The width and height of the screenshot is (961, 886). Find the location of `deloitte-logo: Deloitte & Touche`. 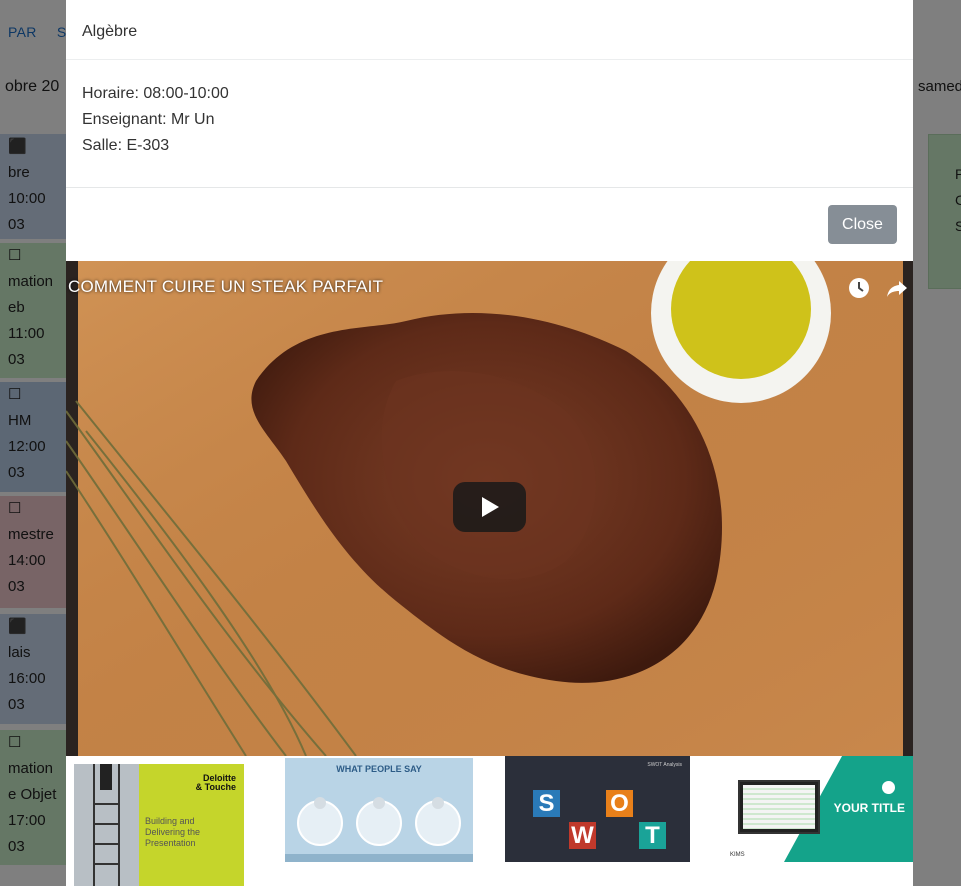

deloitte-logo: Deloitte & Touche is located at coordinates (215, 782).